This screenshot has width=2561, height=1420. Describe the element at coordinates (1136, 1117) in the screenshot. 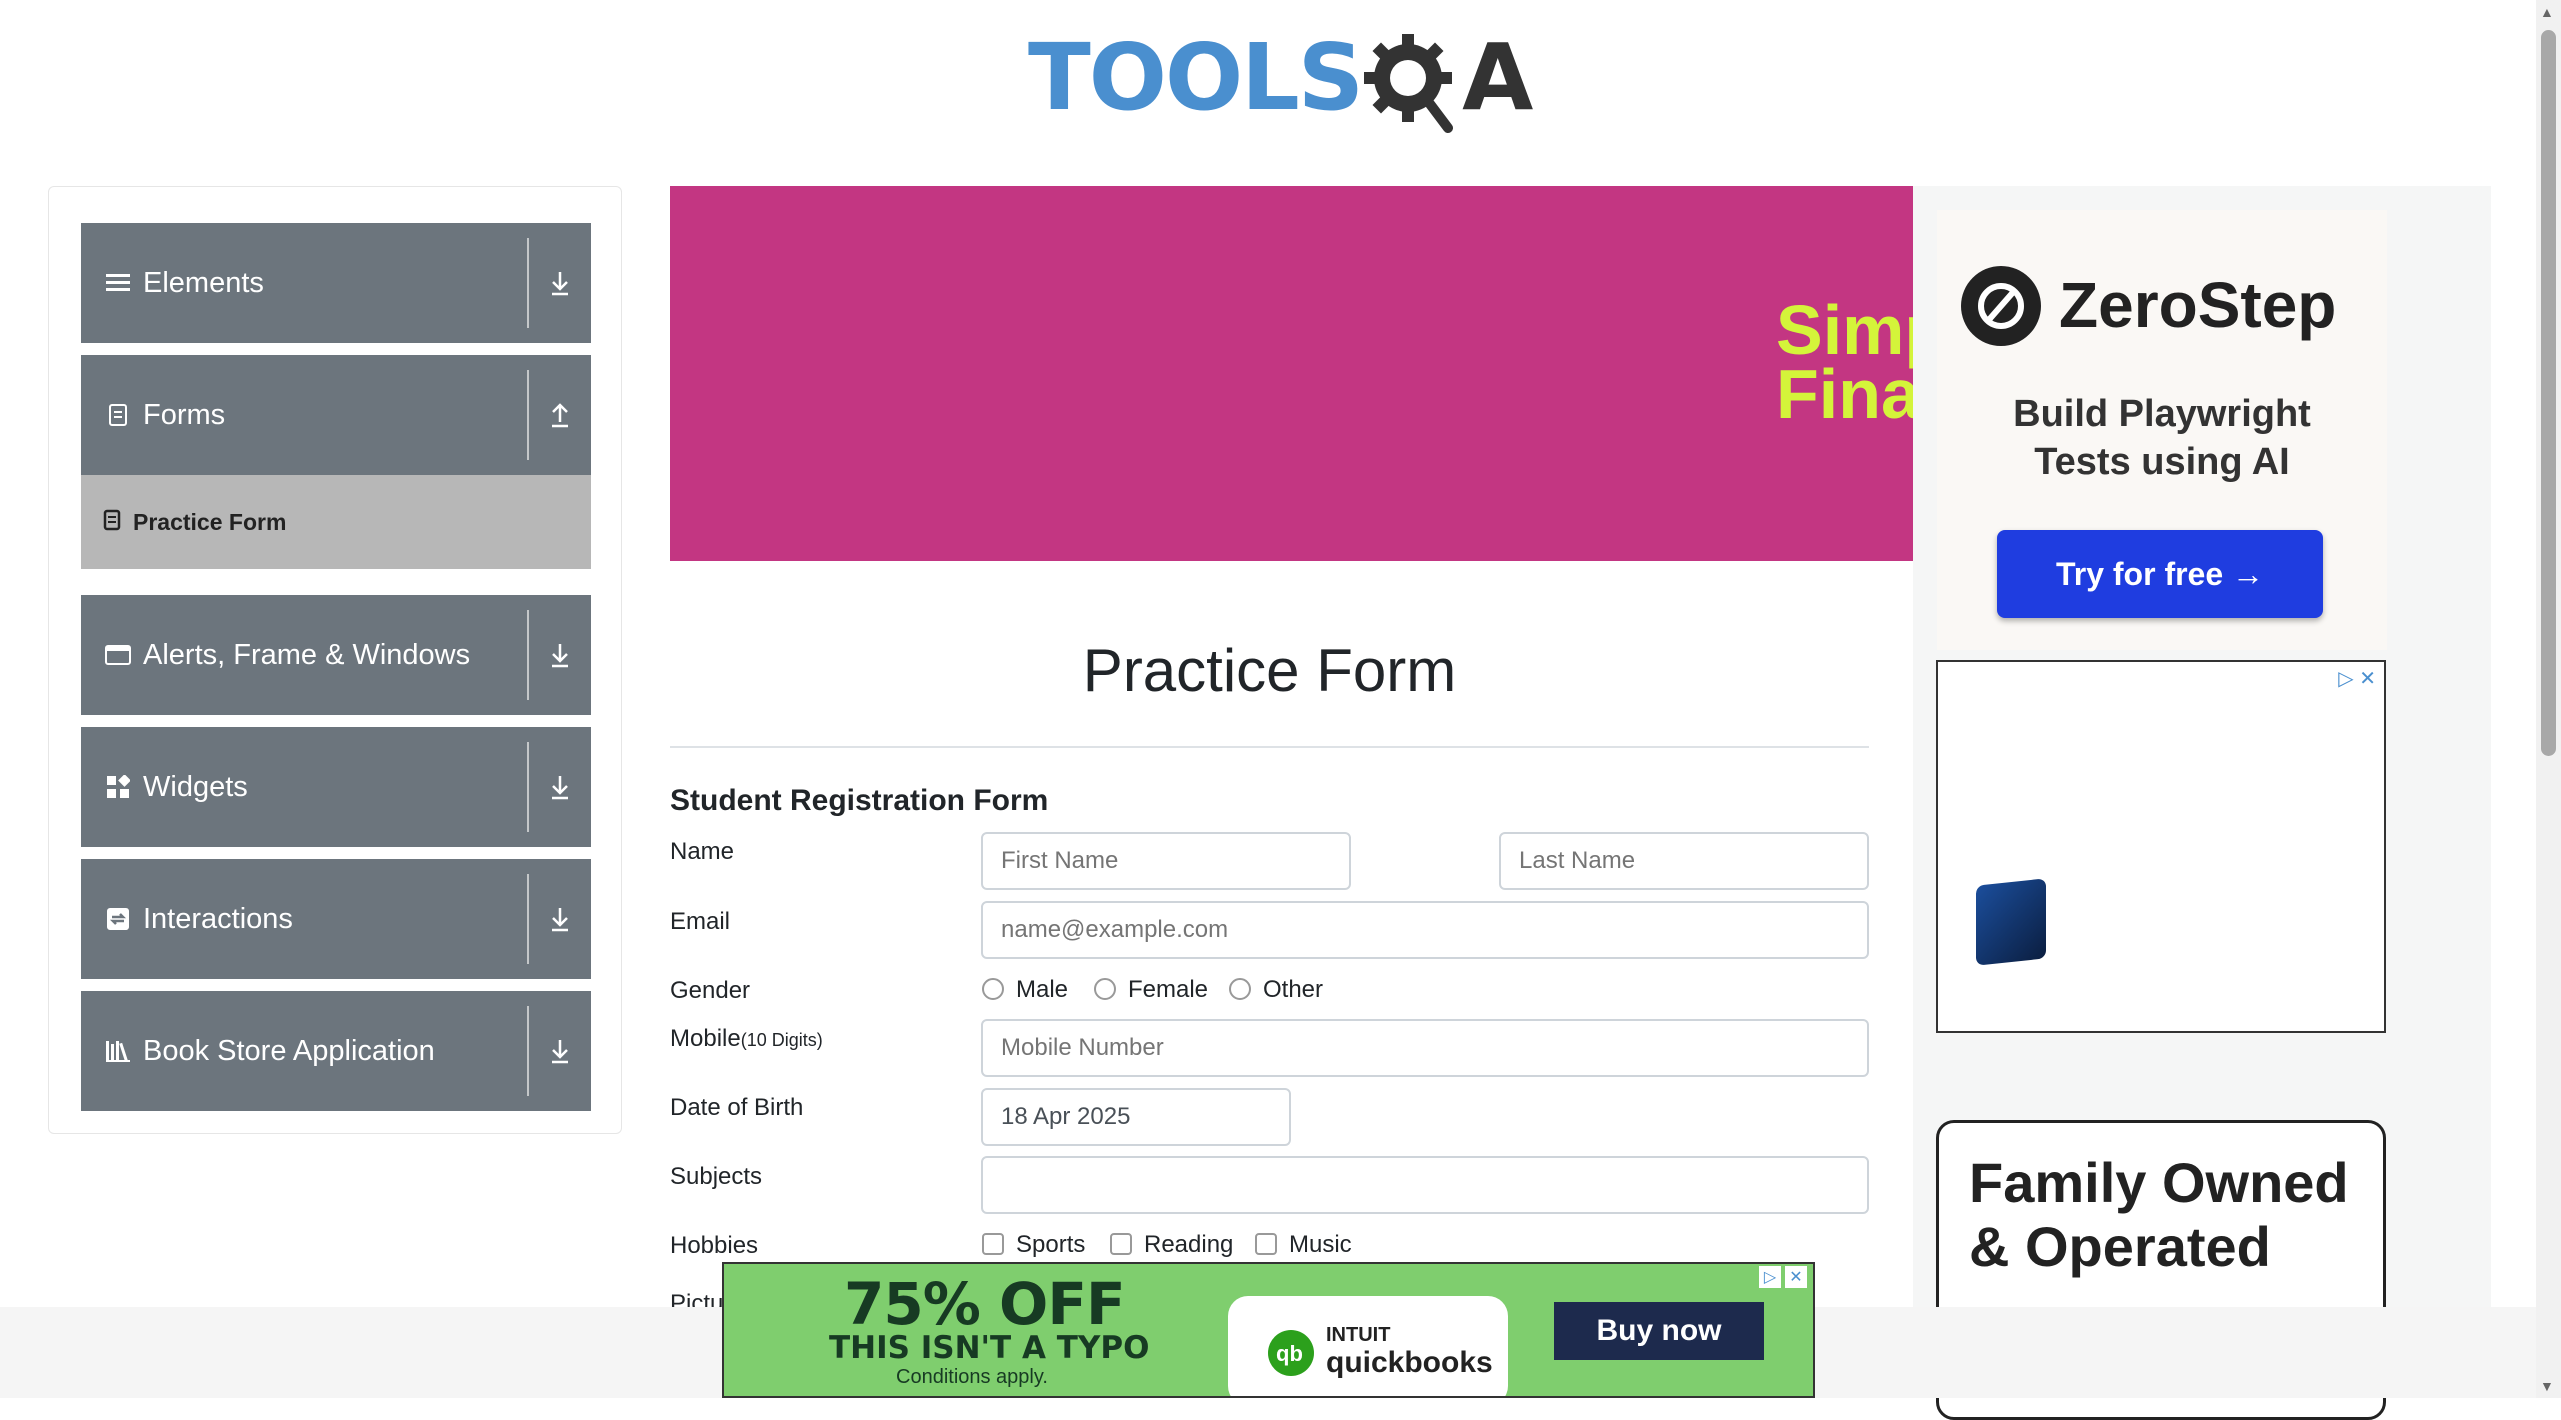

I see `date-of-birth-input: 18 Apr 2025` at that location.